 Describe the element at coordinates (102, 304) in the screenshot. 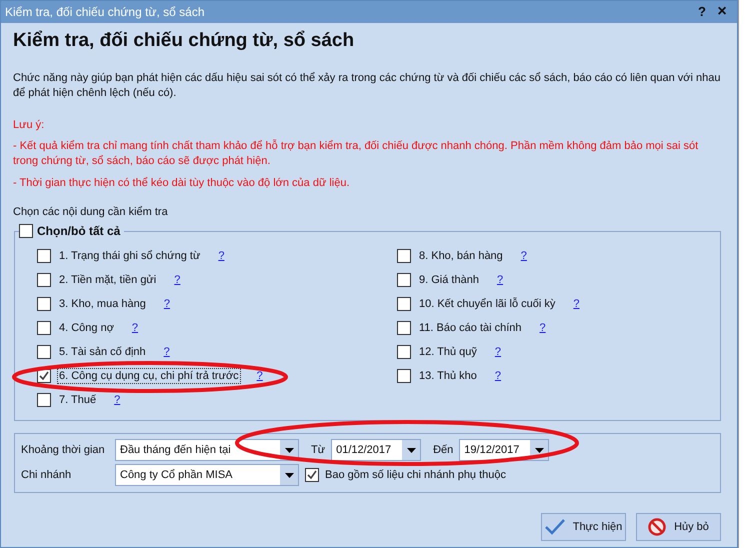

I see `check-option-label: 3. Kho, mua hàng` at that location.